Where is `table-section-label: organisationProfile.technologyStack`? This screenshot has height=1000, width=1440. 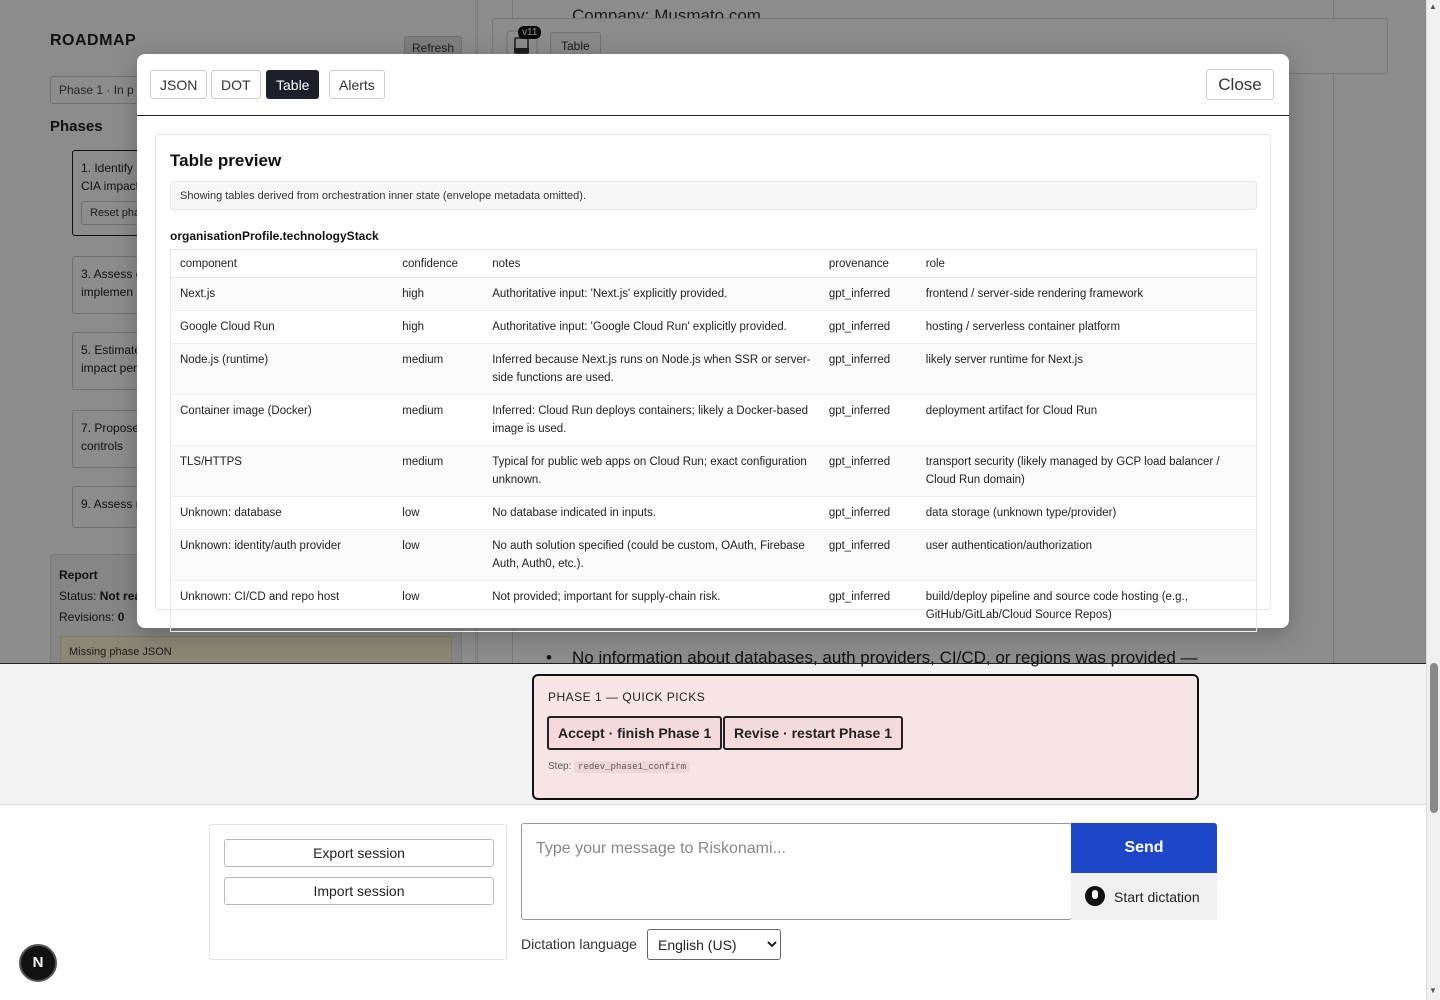 table-section-label: organisationProfile.technologyStack is located at coordinates (274, 236).